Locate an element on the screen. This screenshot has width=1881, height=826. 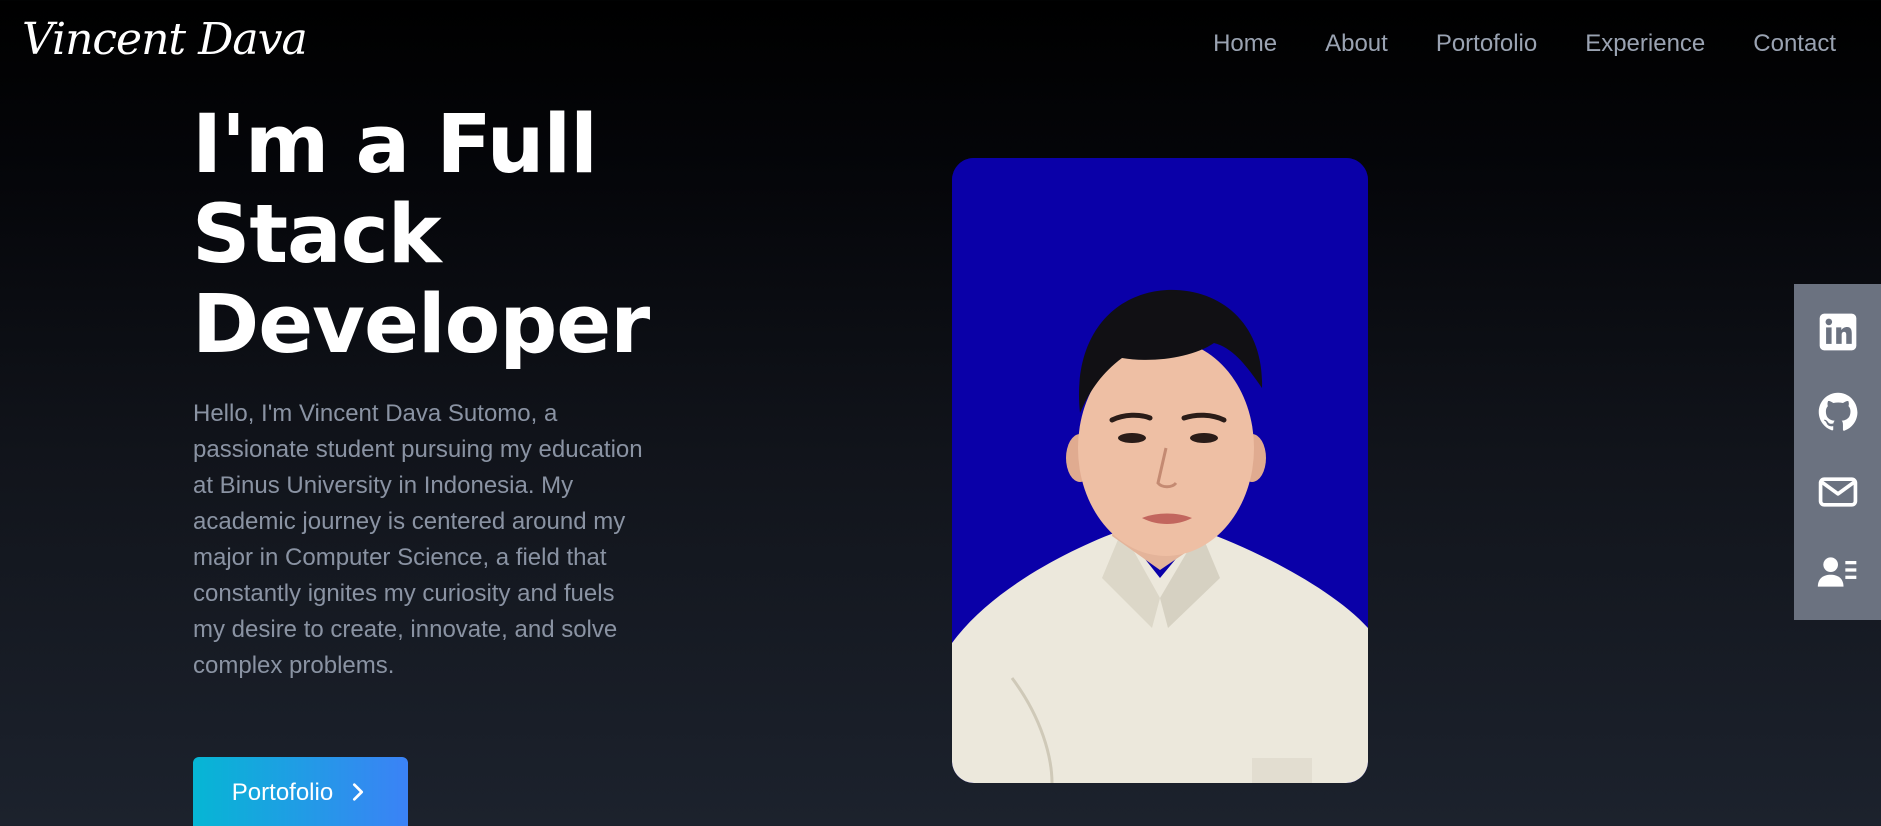
portofolio-button: Portofolio is located at coordinates (300, 791).